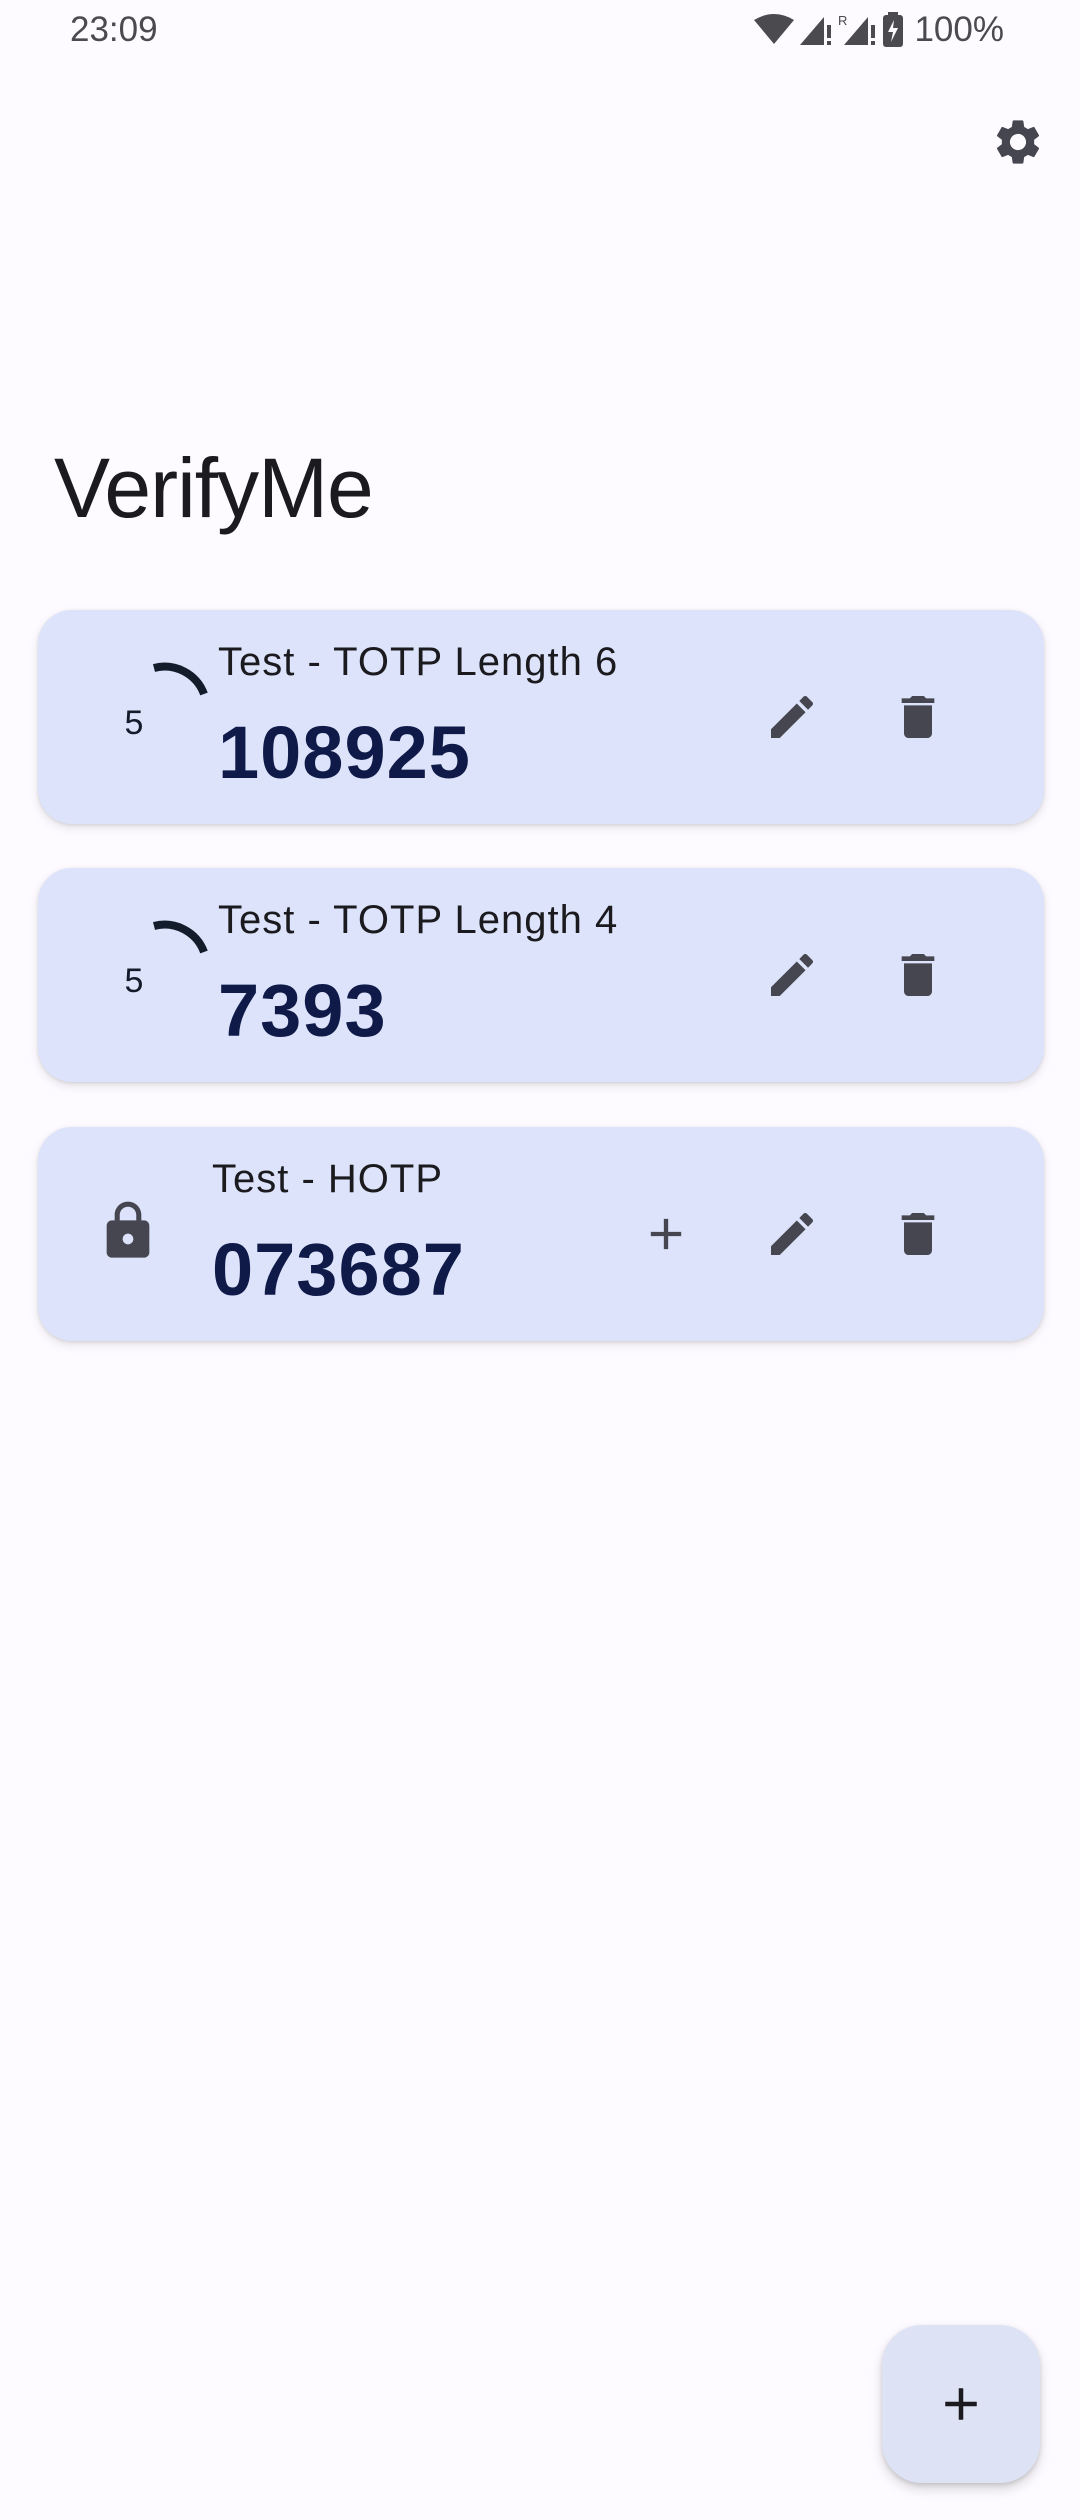 The width and height of the screenshot is (1080, 2520). I want to click on status-time: 23:09, so click(114, 29).